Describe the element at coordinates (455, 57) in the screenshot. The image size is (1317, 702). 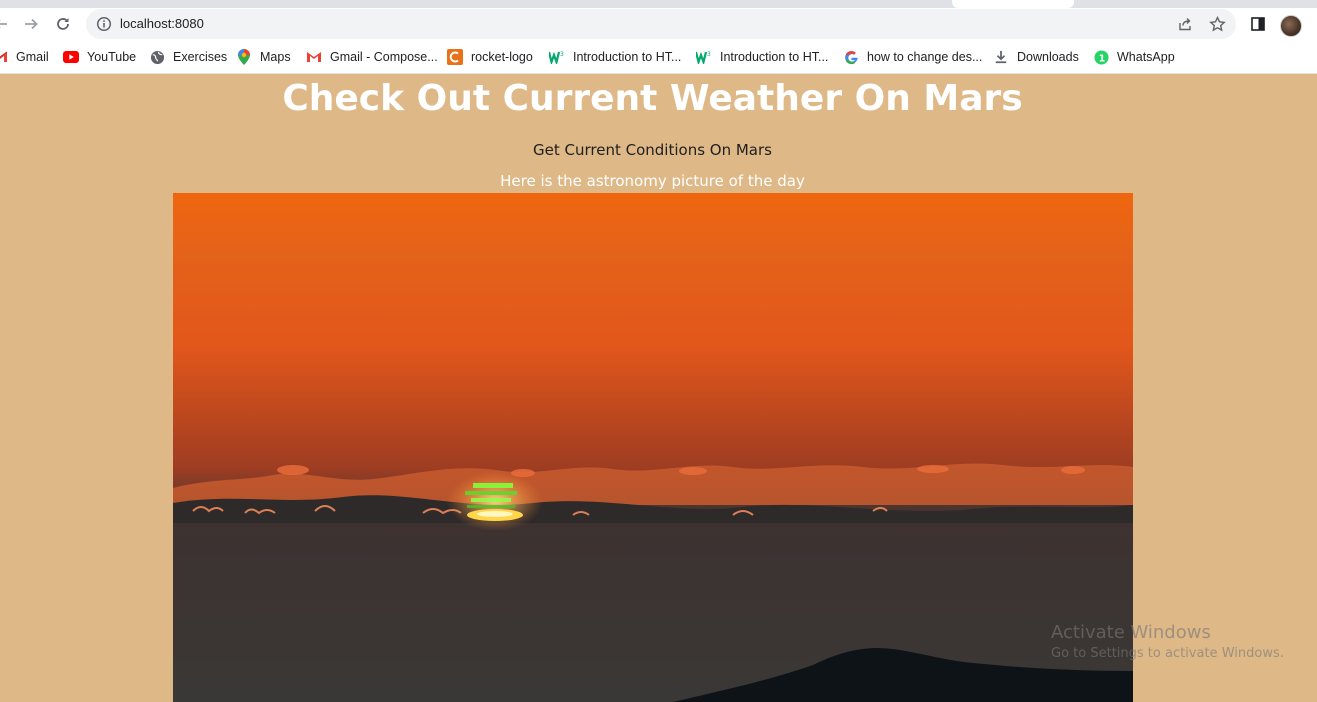
I see `rocket-logo-icon` at that location.